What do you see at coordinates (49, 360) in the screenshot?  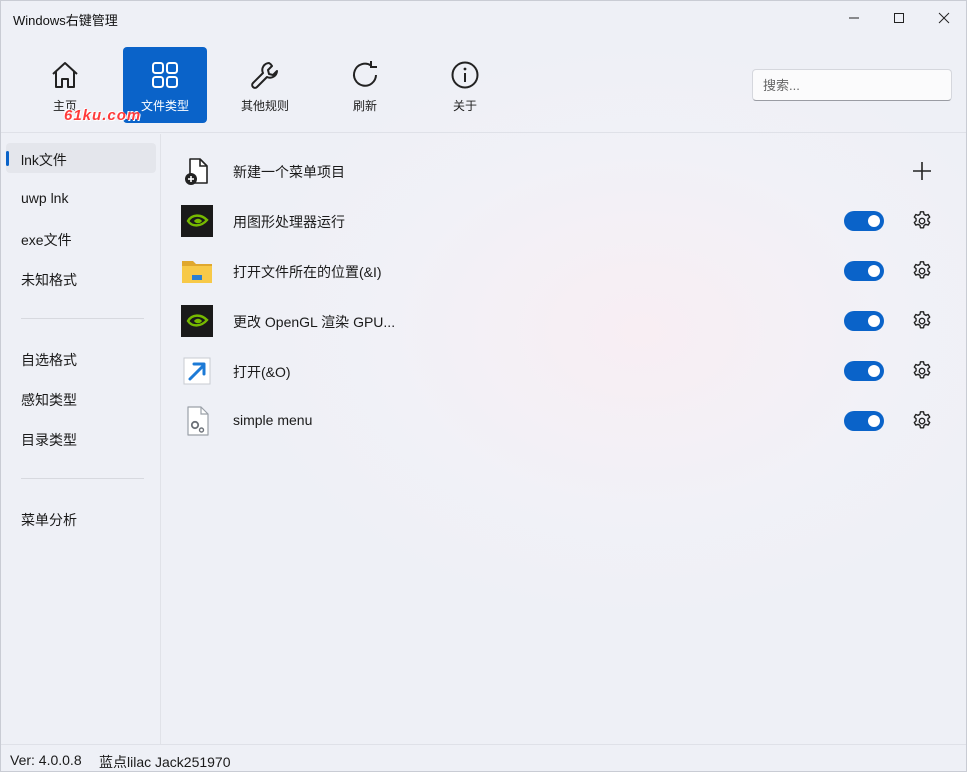 I see `sidebar-item-label: 自选格式` at bounding box center [49, 360].